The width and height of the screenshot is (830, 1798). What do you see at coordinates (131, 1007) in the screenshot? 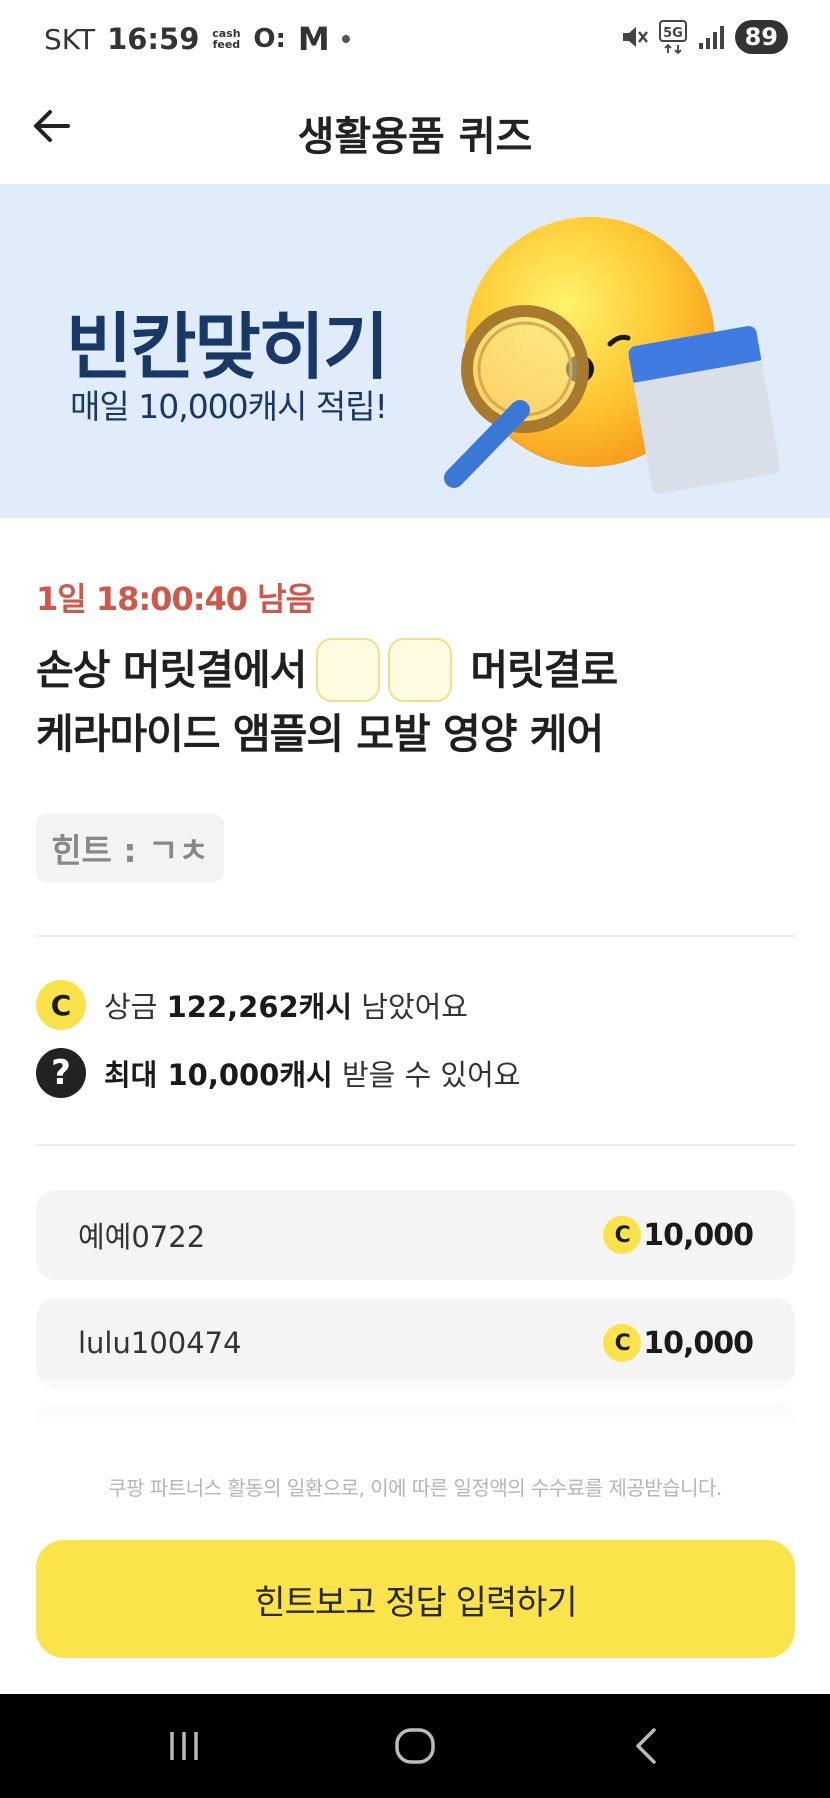
I see `prize-prefix: 상금` at bounding box center [131, 1007].